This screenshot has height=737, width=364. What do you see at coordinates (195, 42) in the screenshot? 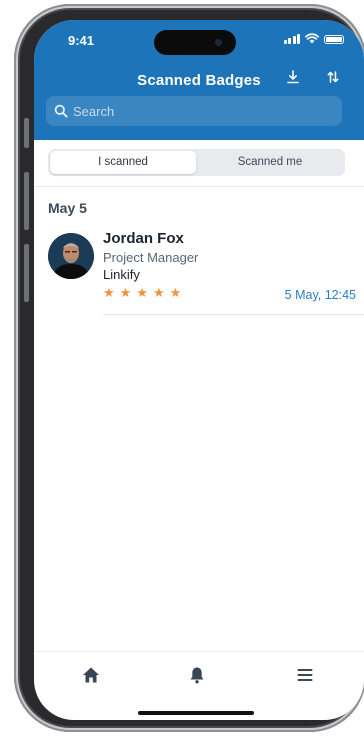
I see `dynamic-island` at bounding box center [195, 42].